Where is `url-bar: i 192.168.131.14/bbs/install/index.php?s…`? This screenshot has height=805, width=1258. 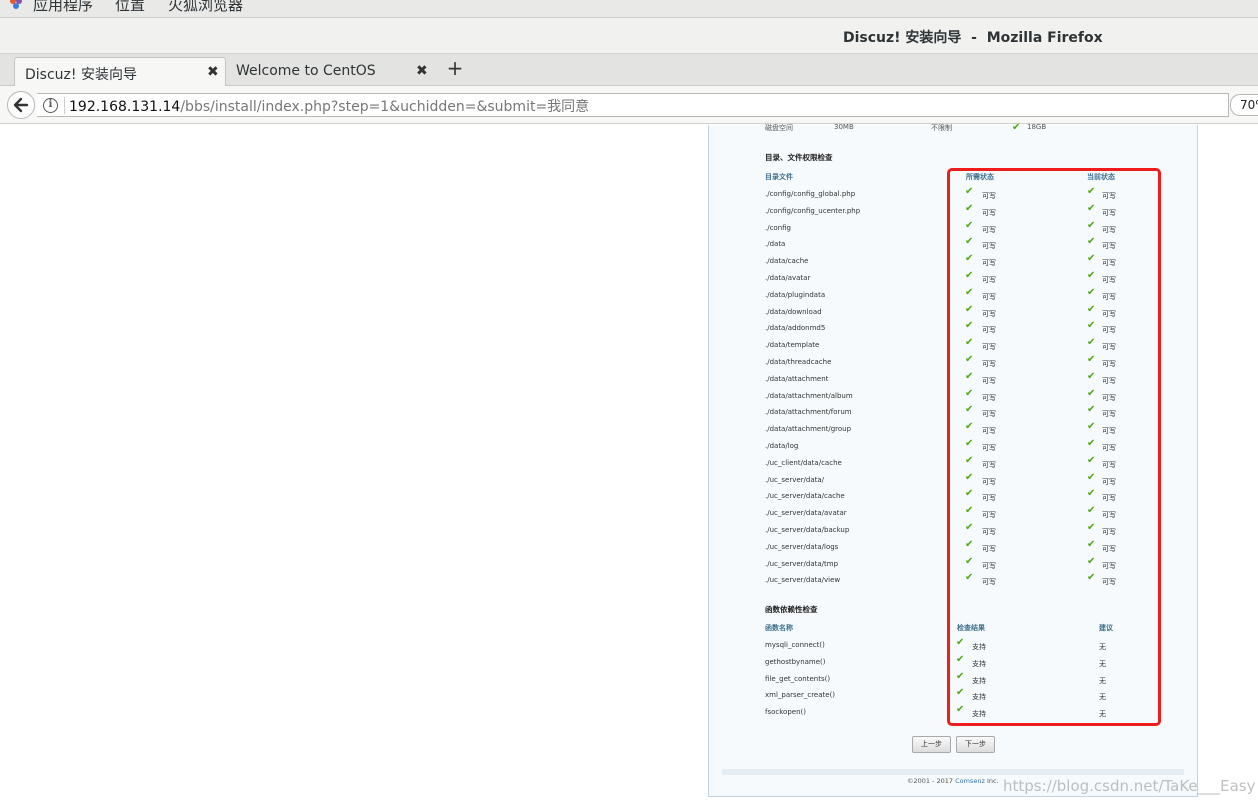 url-bar: i 192.168.131.14/bbs/install/index.php?s… is located at coordinates (633, 105).